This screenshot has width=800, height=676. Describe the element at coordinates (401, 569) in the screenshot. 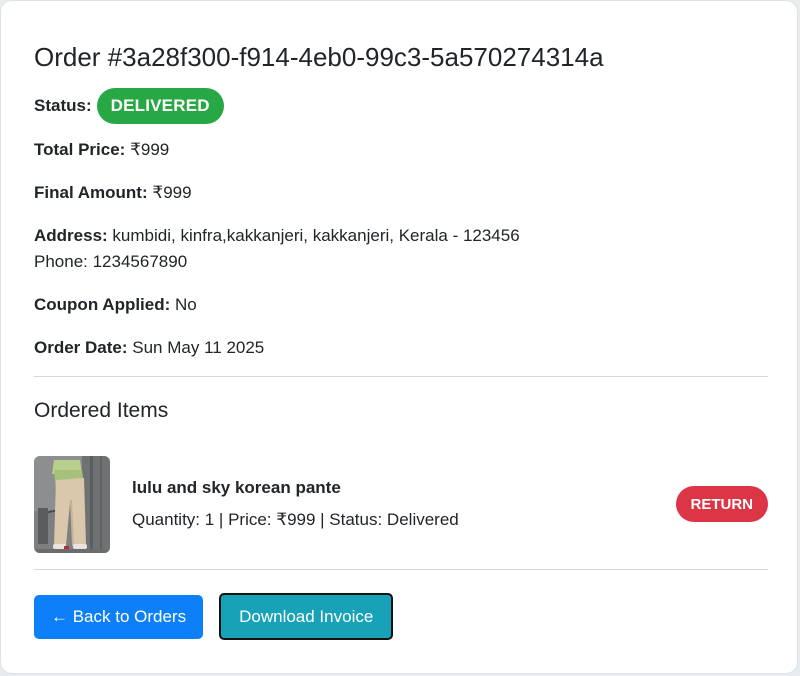

I see `items-divider` at that location.